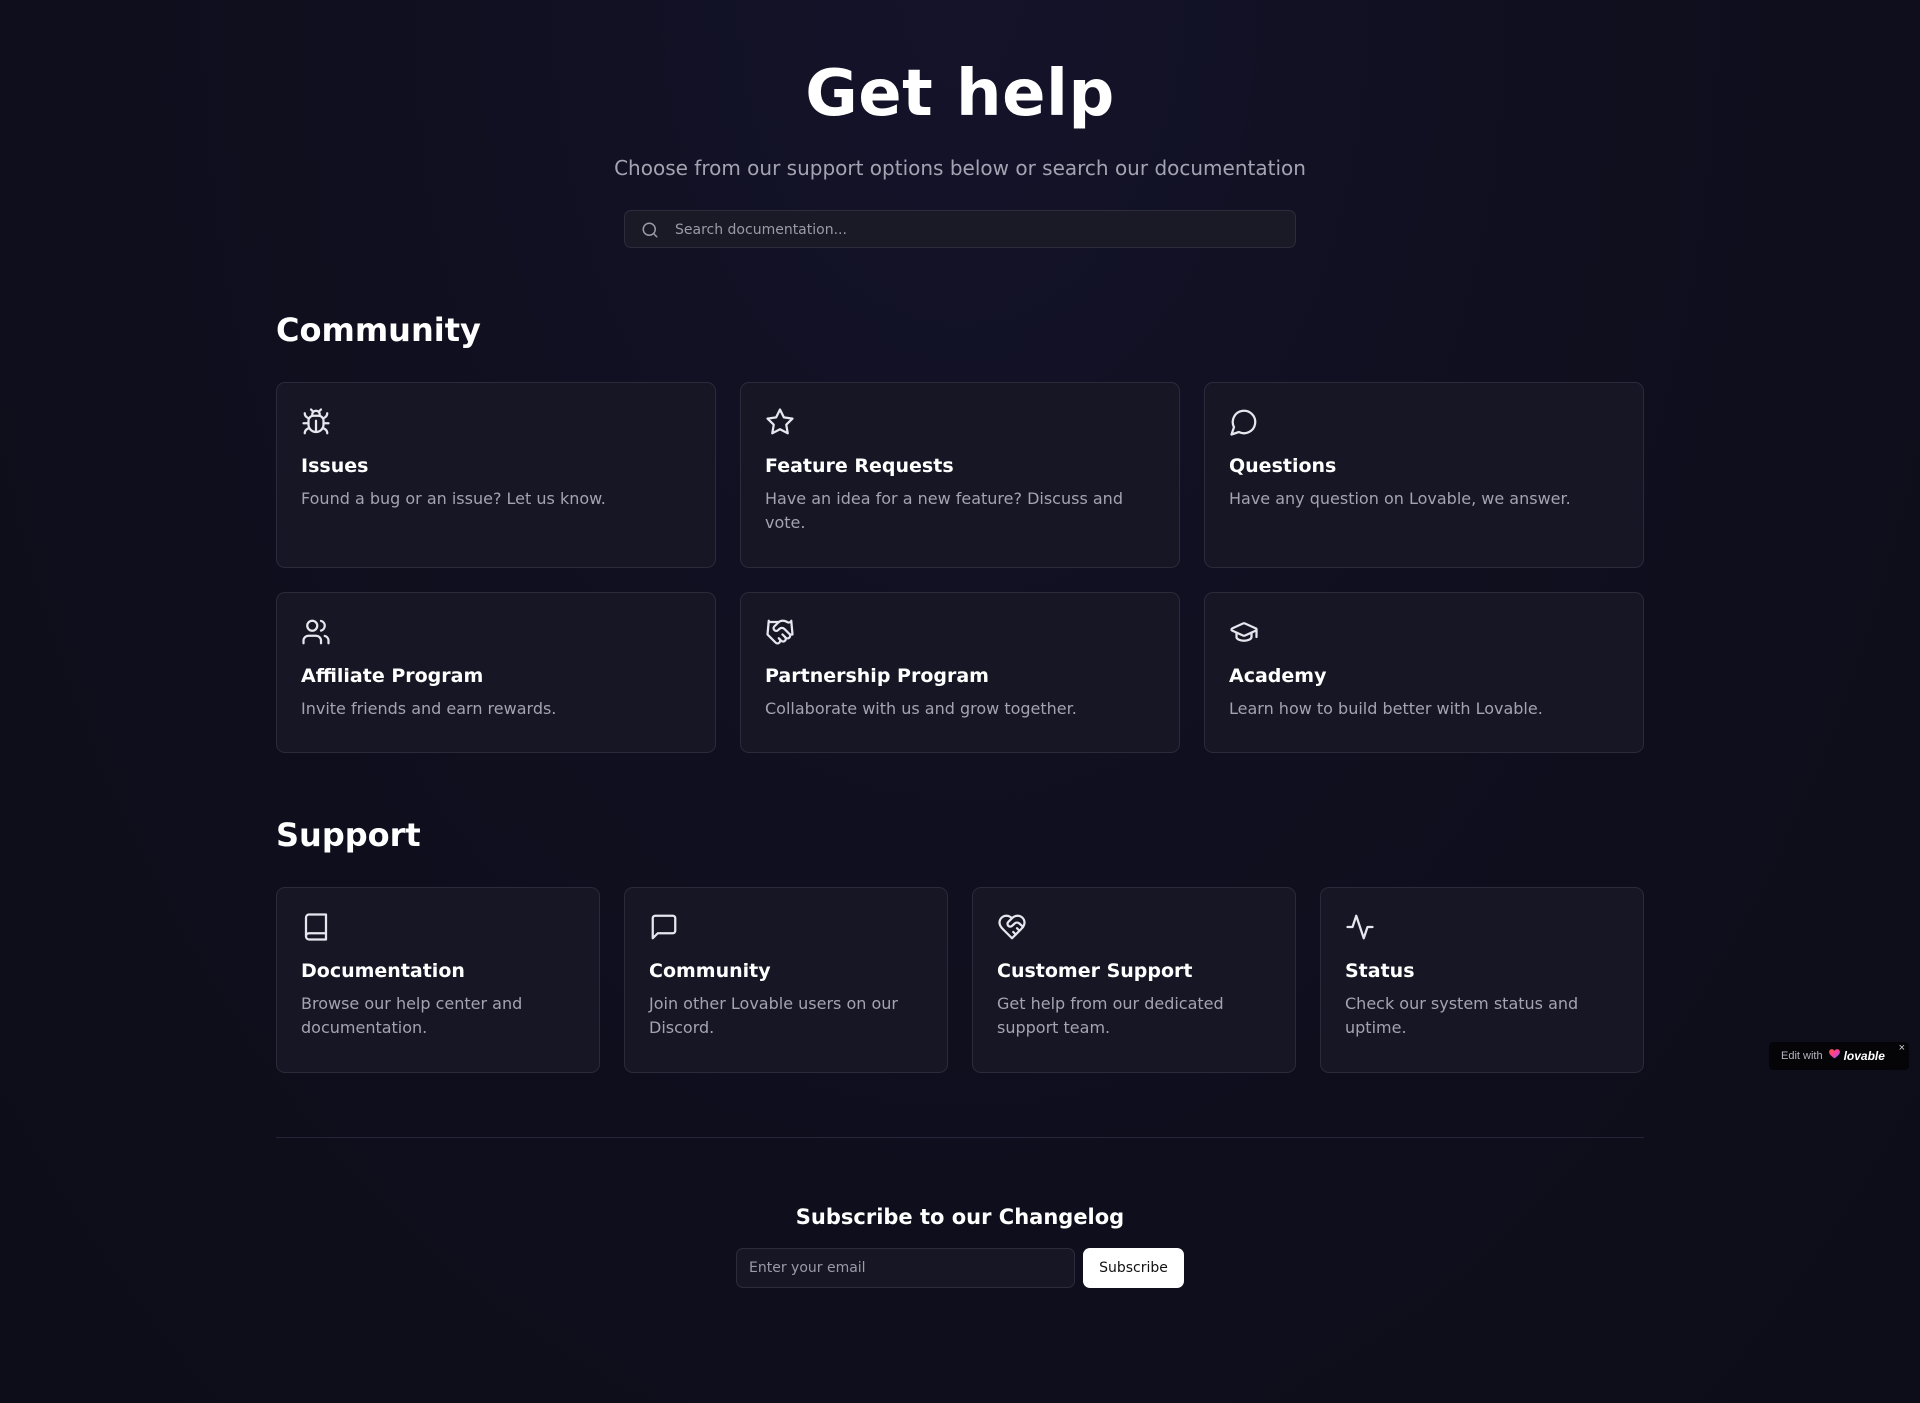 The image size is (1920, 1403). I want to click on card-title: Questions, so click(1283, 466).